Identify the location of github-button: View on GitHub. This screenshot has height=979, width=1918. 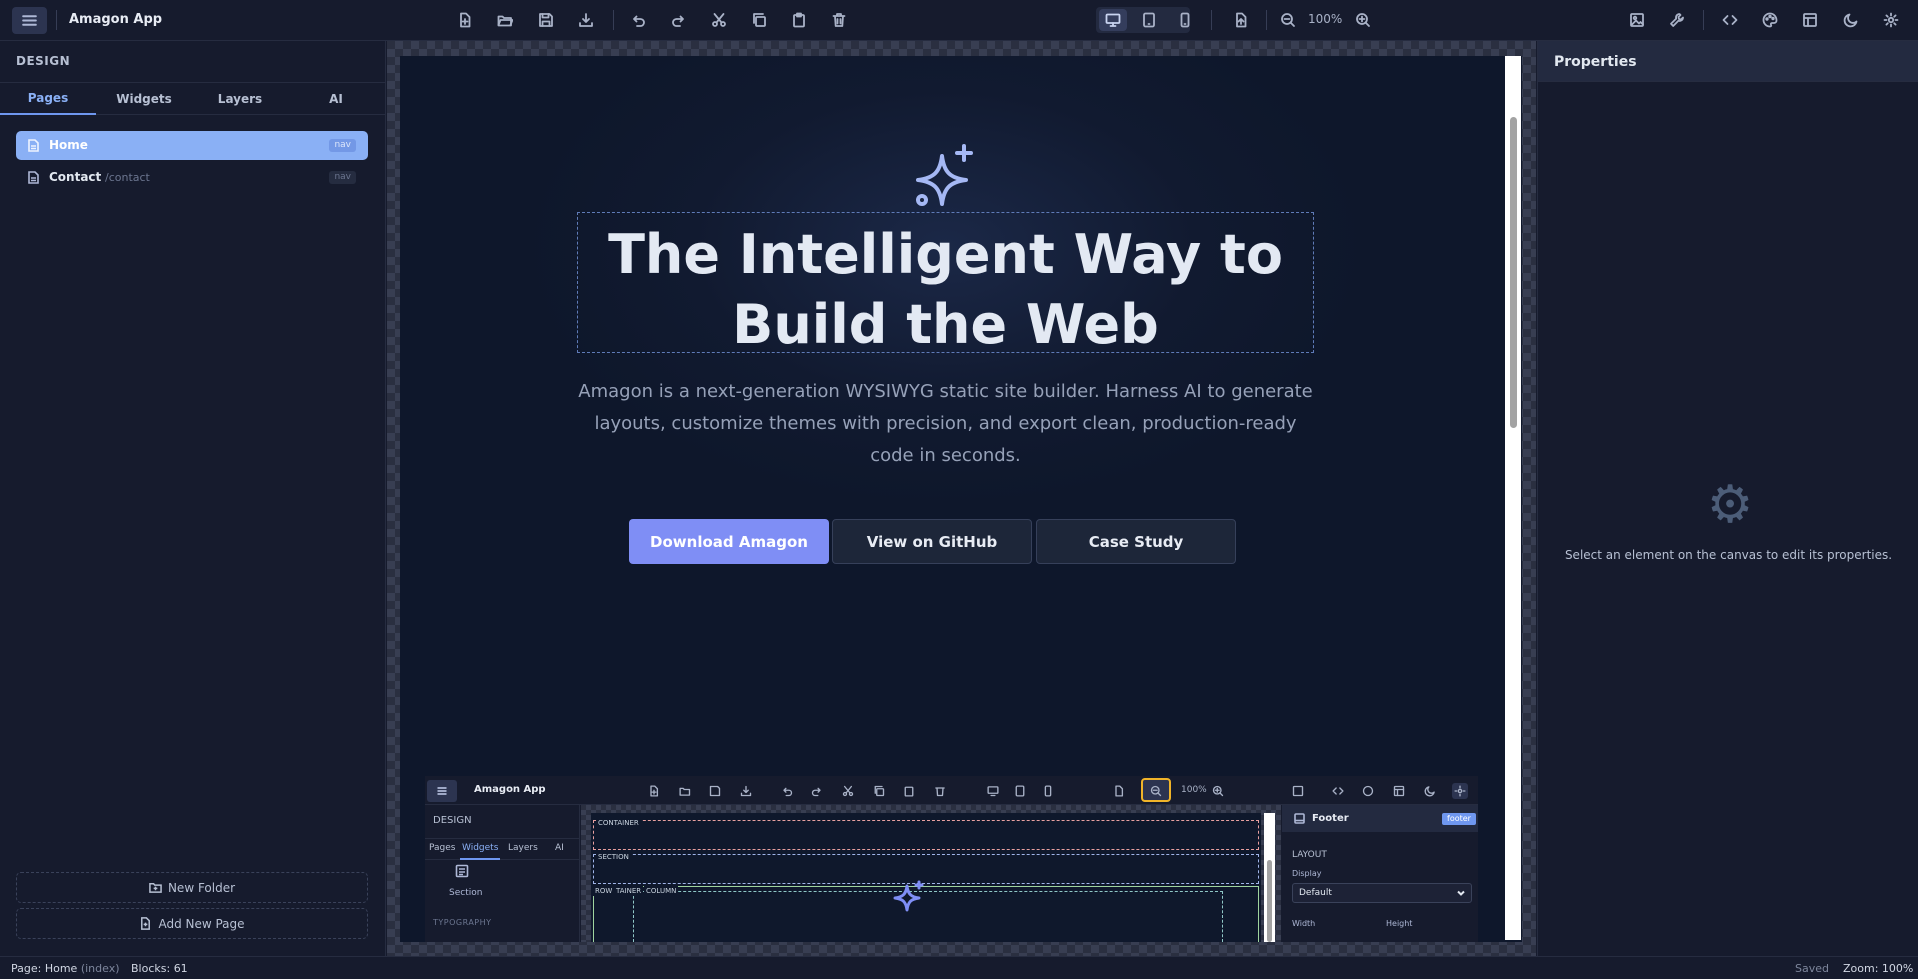
(932, 541).